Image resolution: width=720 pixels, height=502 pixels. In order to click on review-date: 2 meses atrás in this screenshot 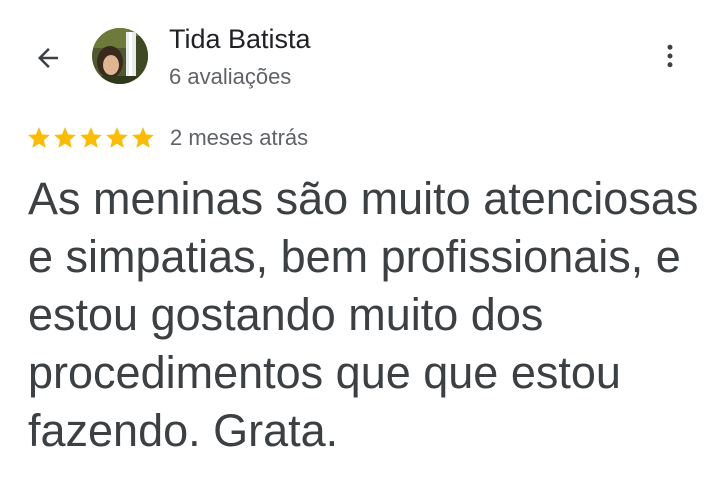, I will do `click(239, 137)`.